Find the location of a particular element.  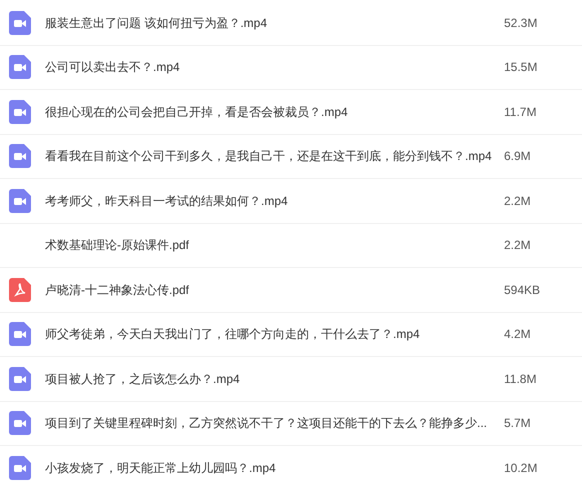

file-size: 4.2M is located at coordinates (517, 335).